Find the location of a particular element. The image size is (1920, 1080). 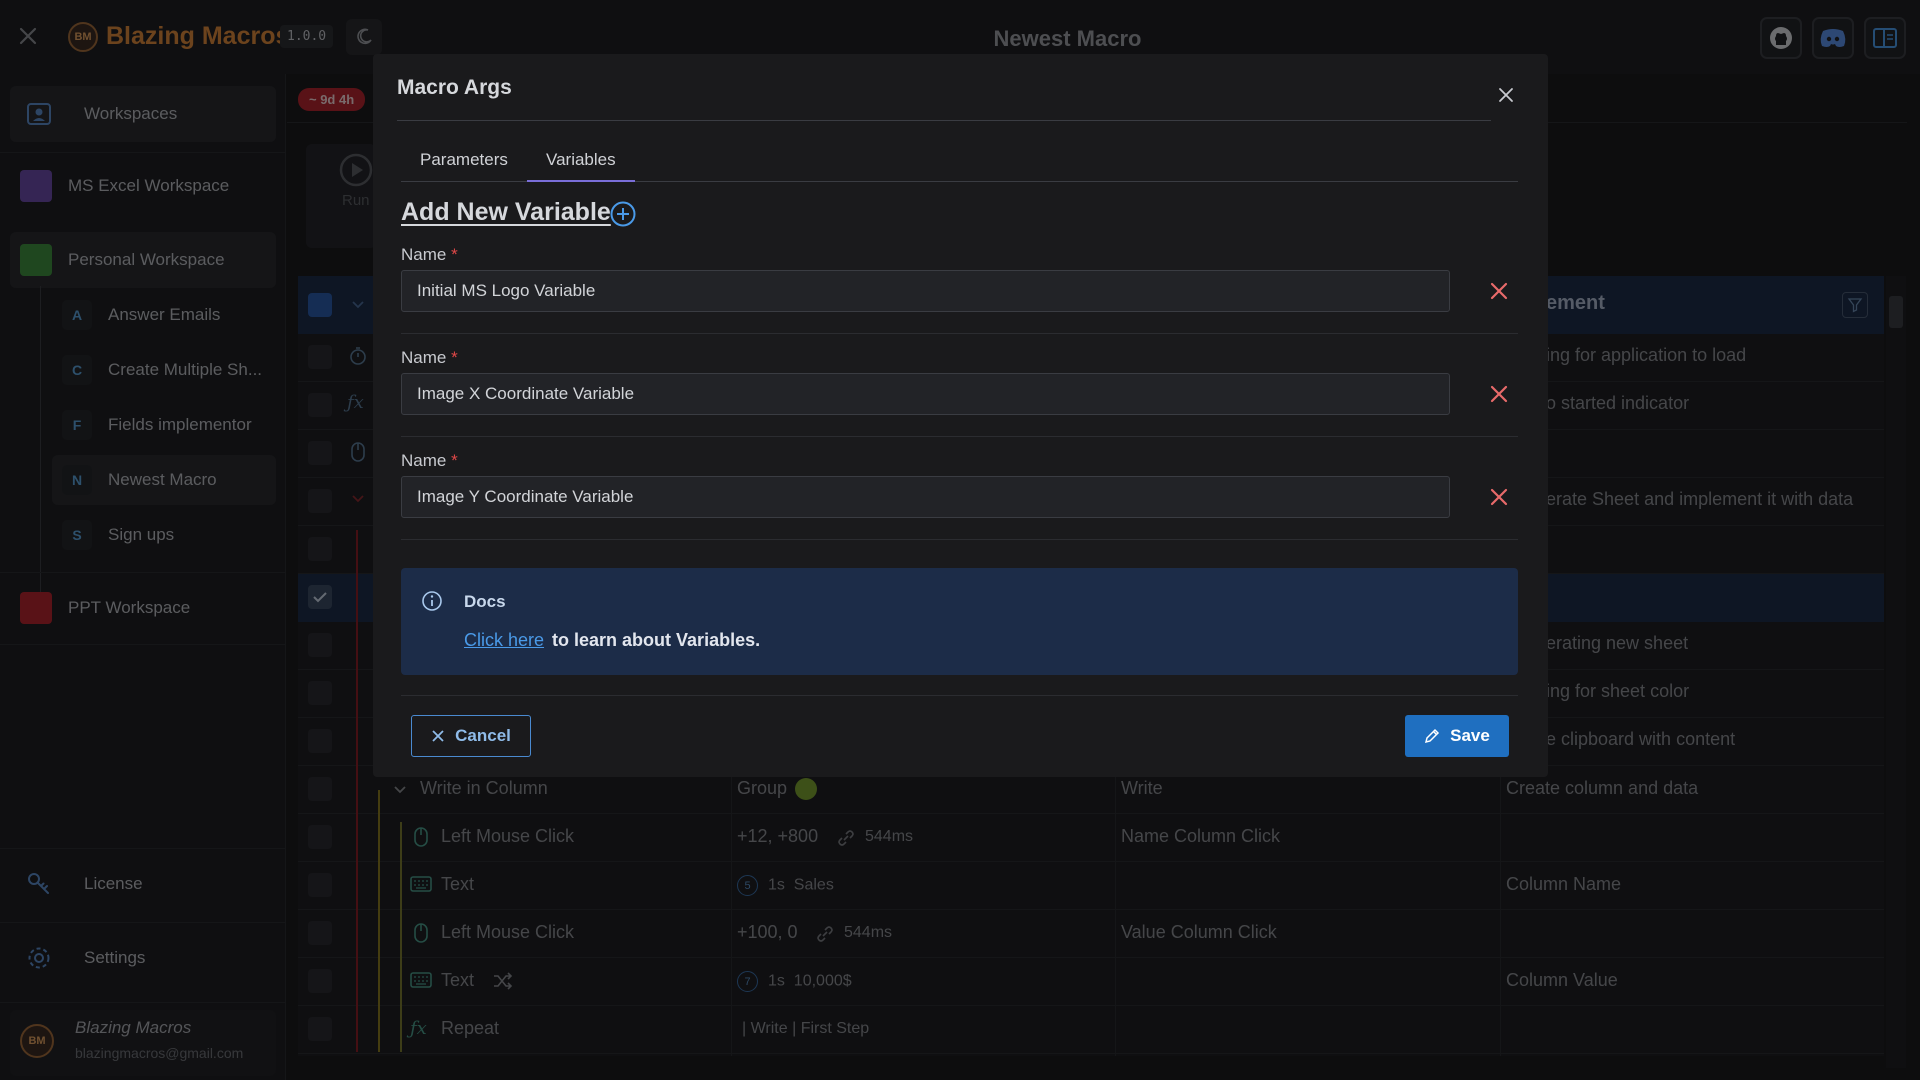

add-new-variable-link: Add New Variable is located at coordinates (506, 212).